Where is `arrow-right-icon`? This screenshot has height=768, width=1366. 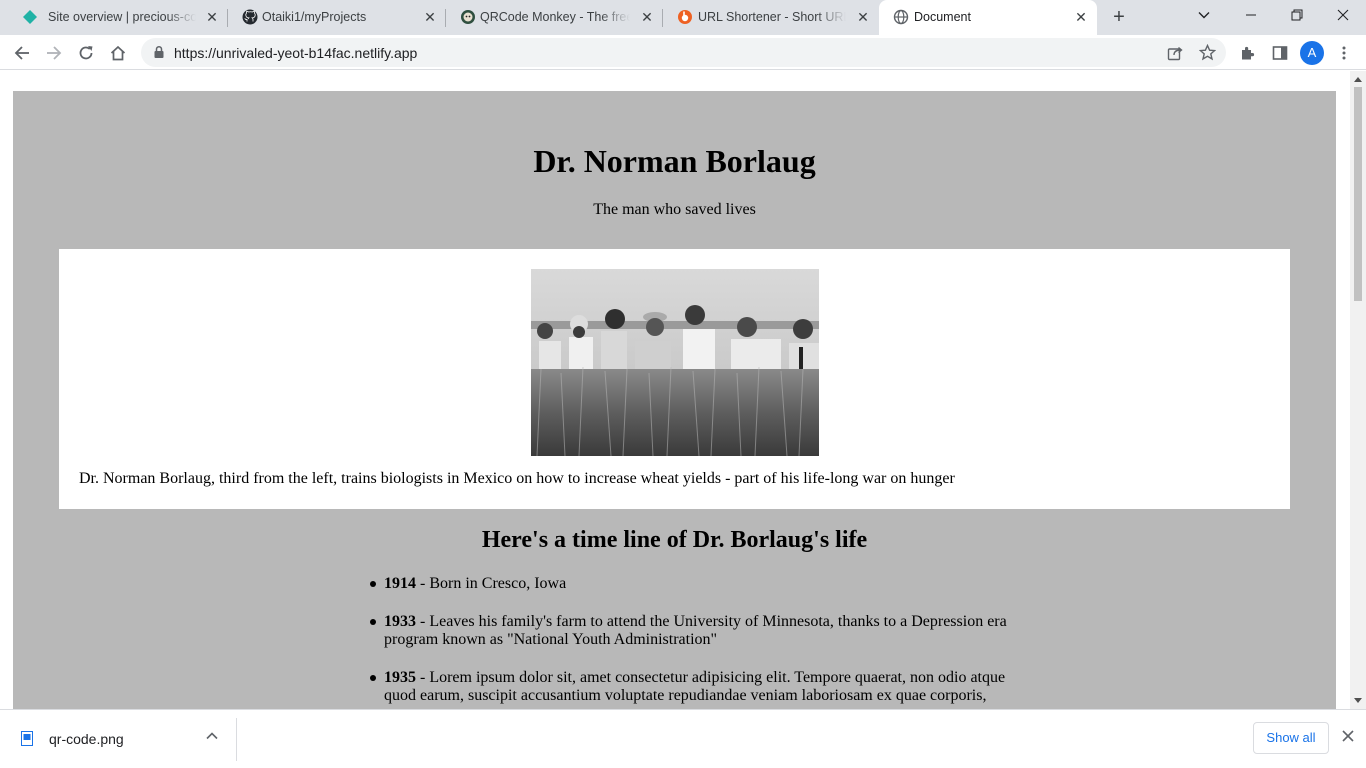 arrow-right-icon is located at coordinates (54, 53).